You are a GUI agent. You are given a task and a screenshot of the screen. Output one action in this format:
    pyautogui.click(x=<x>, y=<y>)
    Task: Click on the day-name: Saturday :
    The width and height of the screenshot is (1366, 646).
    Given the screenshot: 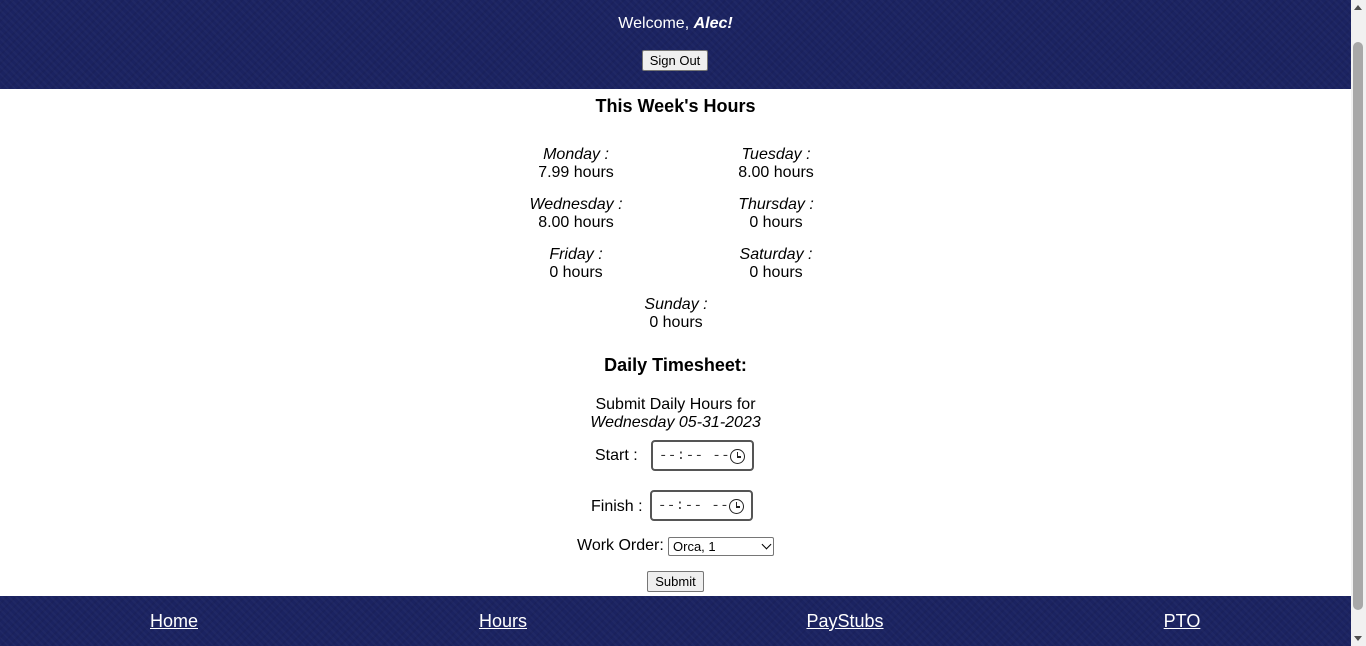 What is the action you would take?
    pyautogui.click(x=776, y=254)
    